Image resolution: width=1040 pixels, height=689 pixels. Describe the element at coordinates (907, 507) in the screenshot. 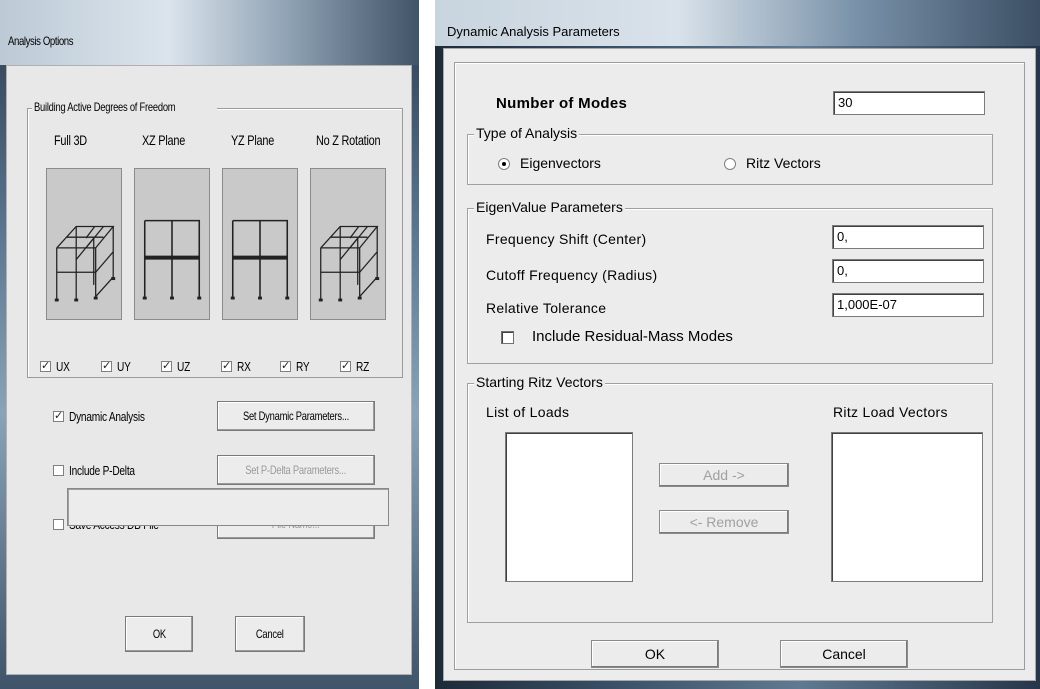

I see `ritz-load-vectors-listbox` at that location.